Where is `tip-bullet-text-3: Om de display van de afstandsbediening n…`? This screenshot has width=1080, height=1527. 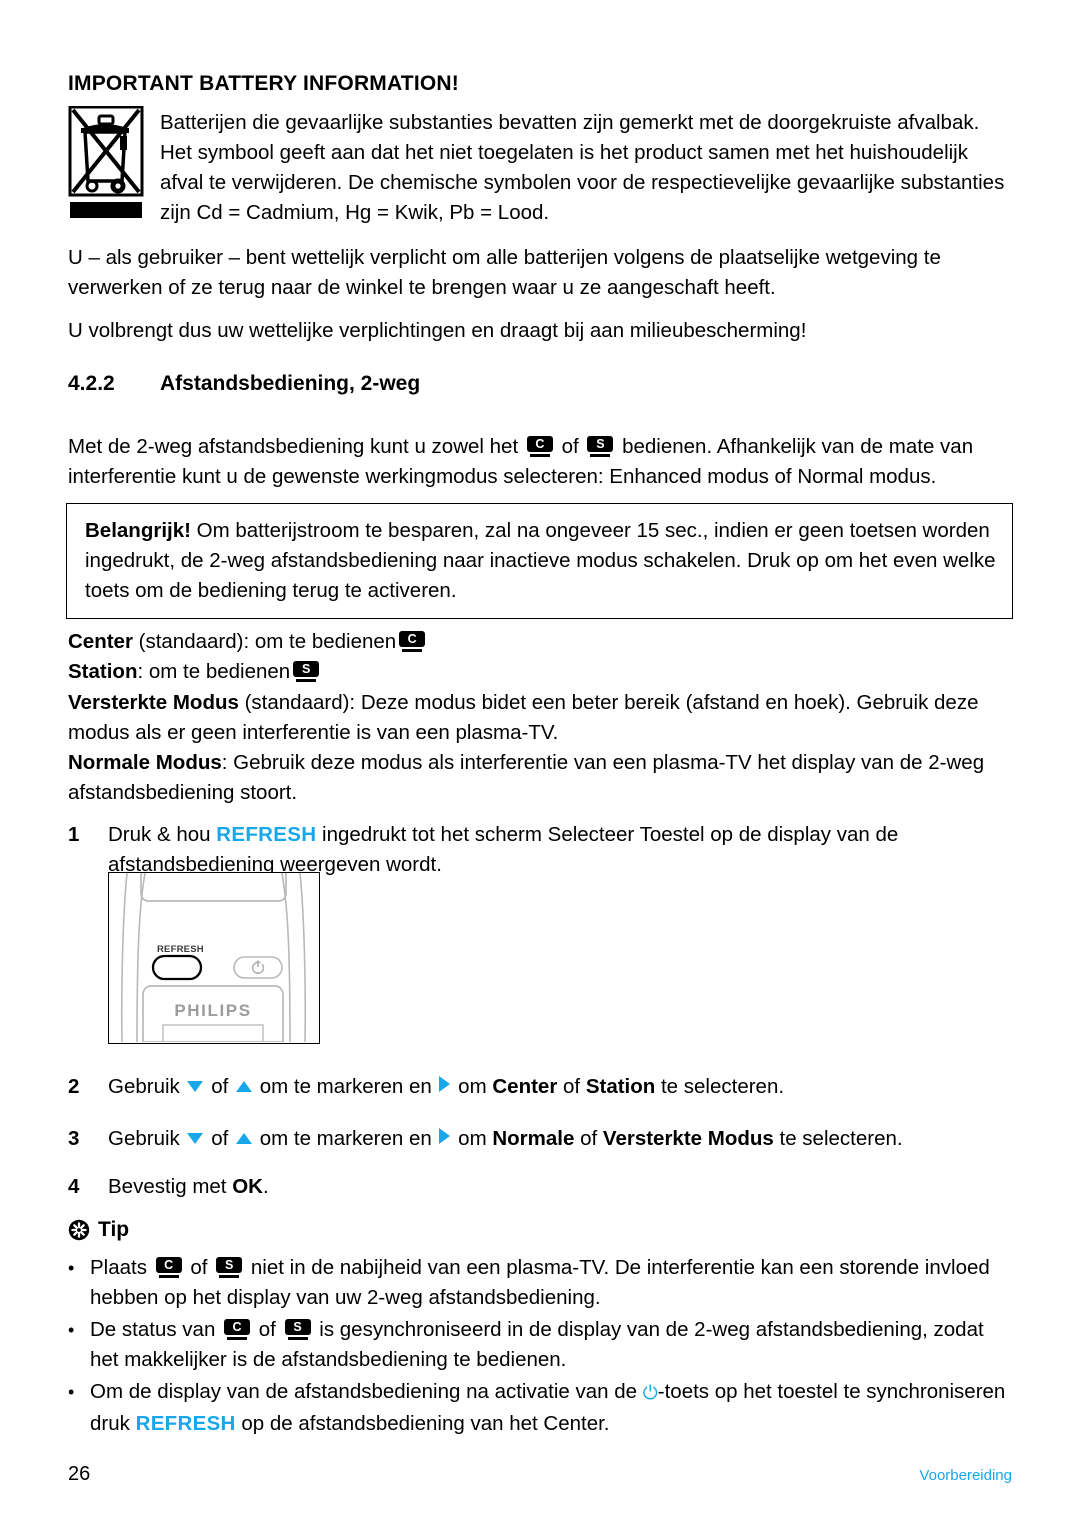
tip-bullet-text-3: Om de display van de afstandsbediening n… is located at coordinates (549, 1408).